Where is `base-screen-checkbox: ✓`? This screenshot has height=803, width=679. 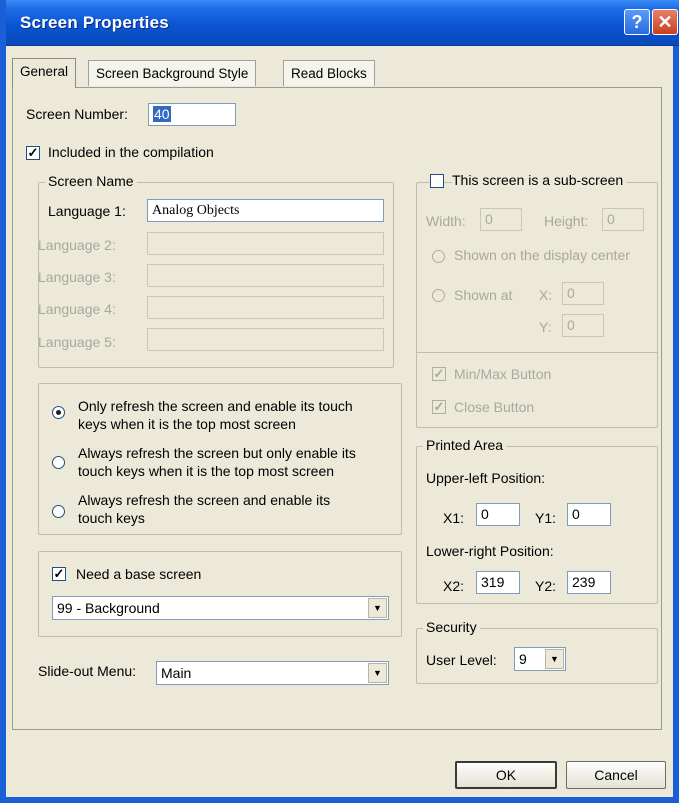
base-screen-checkbox: ✓ is located at coordinates (59, 574).